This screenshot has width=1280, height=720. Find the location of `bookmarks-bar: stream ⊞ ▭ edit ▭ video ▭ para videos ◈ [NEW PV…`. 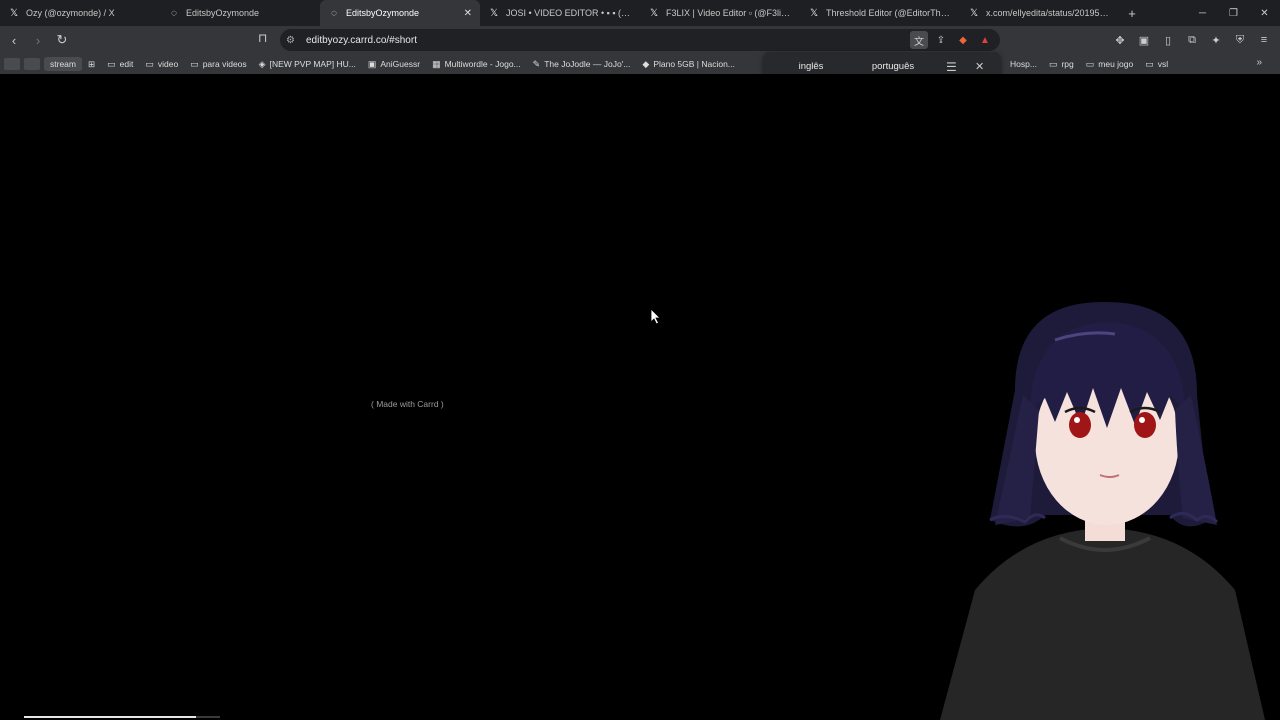

bookmarks-bar: stream ⊞ ▭ edit ▭ video ▭ para videos ◈ [NEW PV… is located at coordinates (640, 64).